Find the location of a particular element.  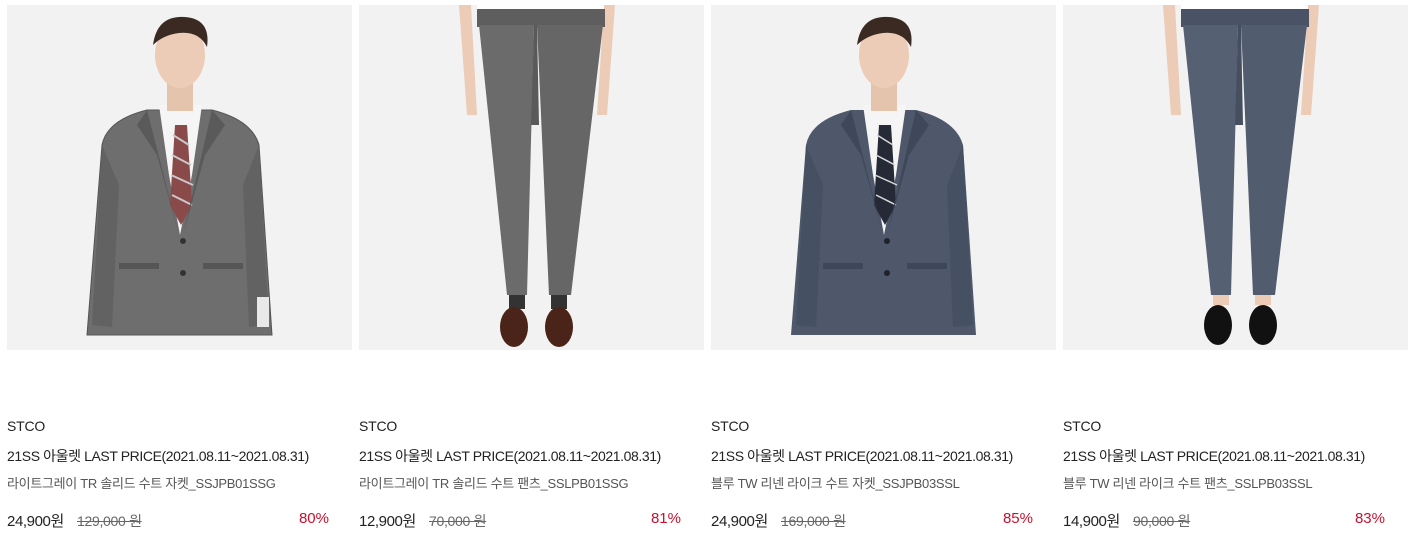

price-row: 12,900원 70,000 원 81% is located at coordinates (520, 520).